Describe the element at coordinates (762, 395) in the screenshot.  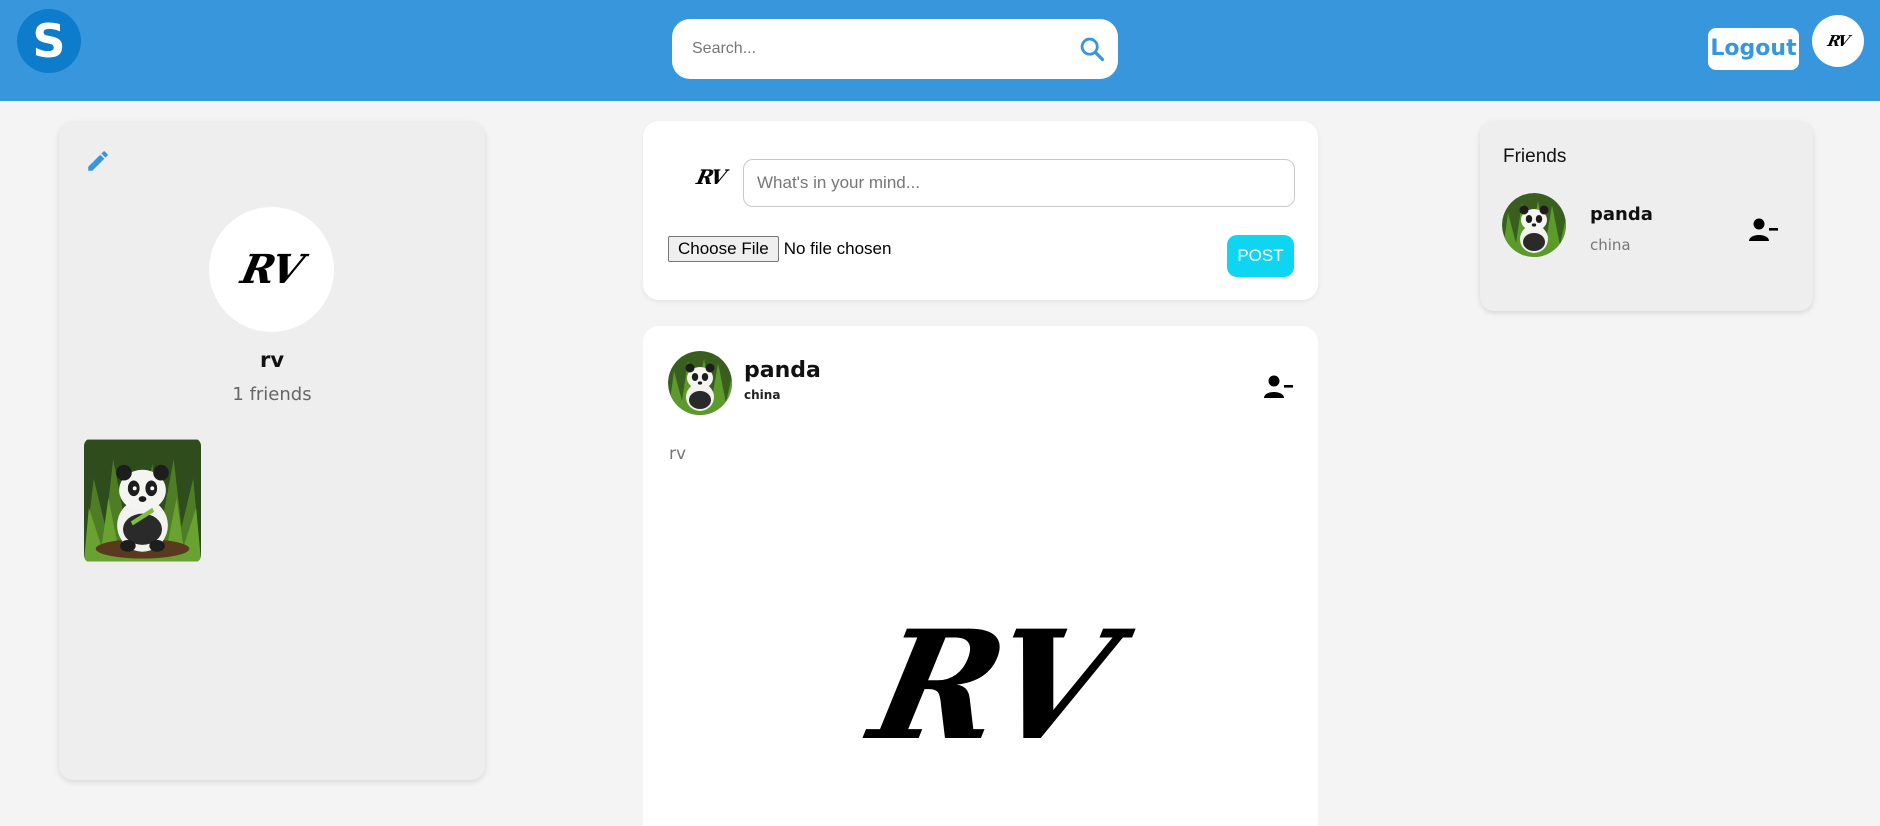
I see `post-author-location: china` at that location.